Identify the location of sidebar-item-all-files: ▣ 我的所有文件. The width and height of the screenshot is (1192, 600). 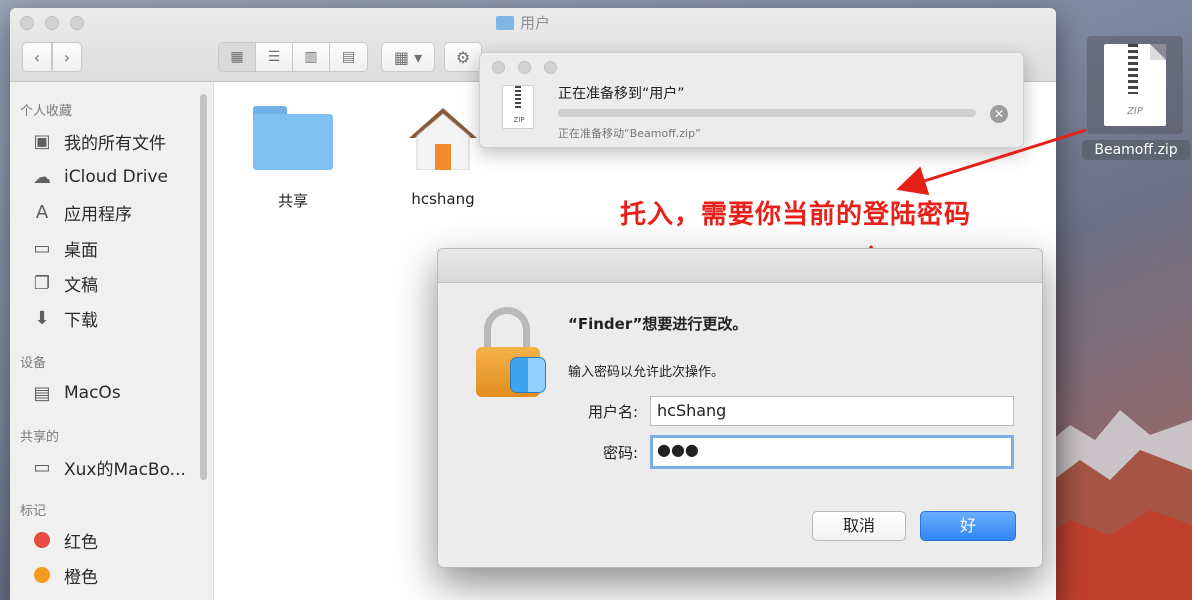
(98, 141).